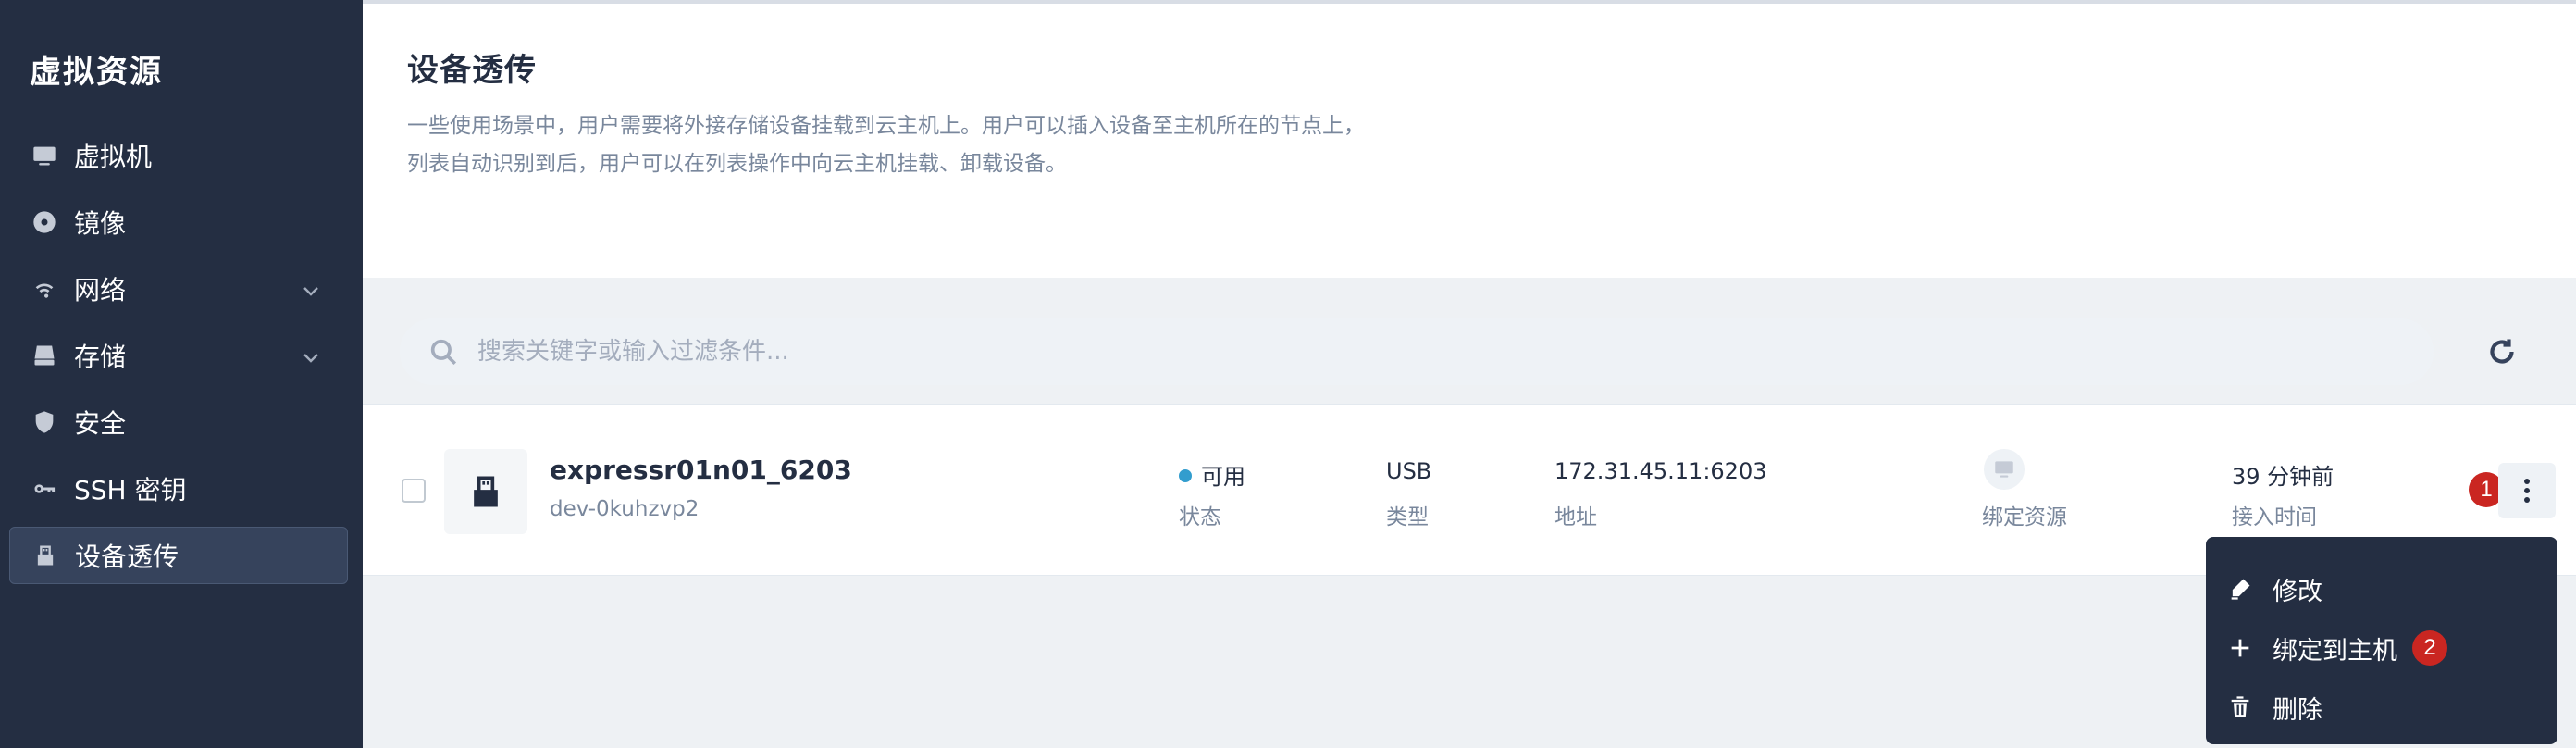  Describe the element at coordinates (1409, 471) in the screenshot. I see `type-value: USB` at that location.